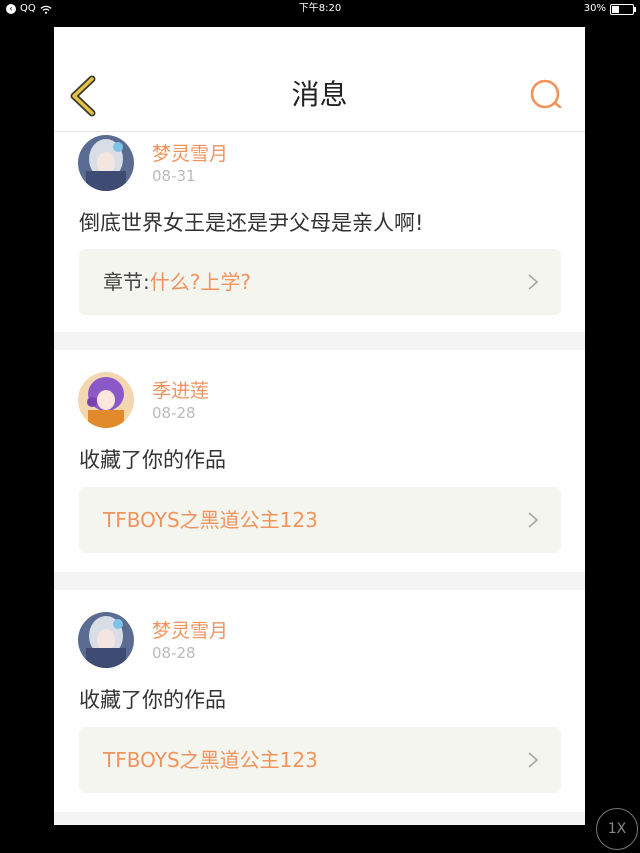 The height and width of the screenshot is (853, 640). What do you see at coordinates (200, 282) in the screenshot?
I see `ref-link: 什么?上学?` at bounding box center [200, 282].